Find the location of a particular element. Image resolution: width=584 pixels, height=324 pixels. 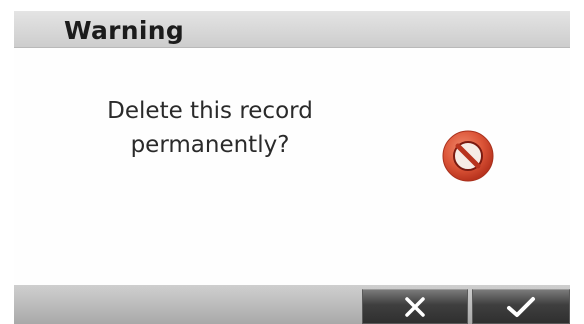

cancel-button is located at coordinates (415, 306).